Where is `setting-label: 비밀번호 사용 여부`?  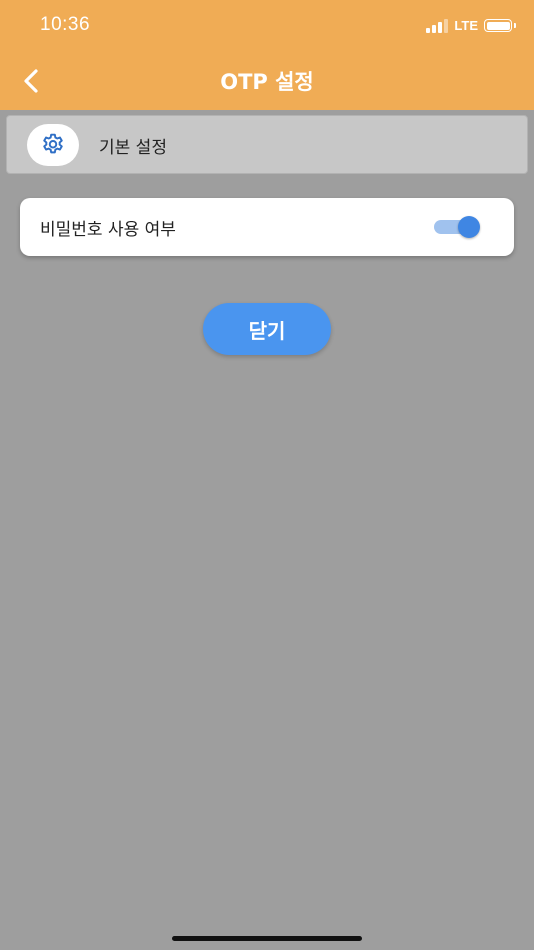
setting-label: 비밀번호 사용 여부 is located at coordinates (108, 230).